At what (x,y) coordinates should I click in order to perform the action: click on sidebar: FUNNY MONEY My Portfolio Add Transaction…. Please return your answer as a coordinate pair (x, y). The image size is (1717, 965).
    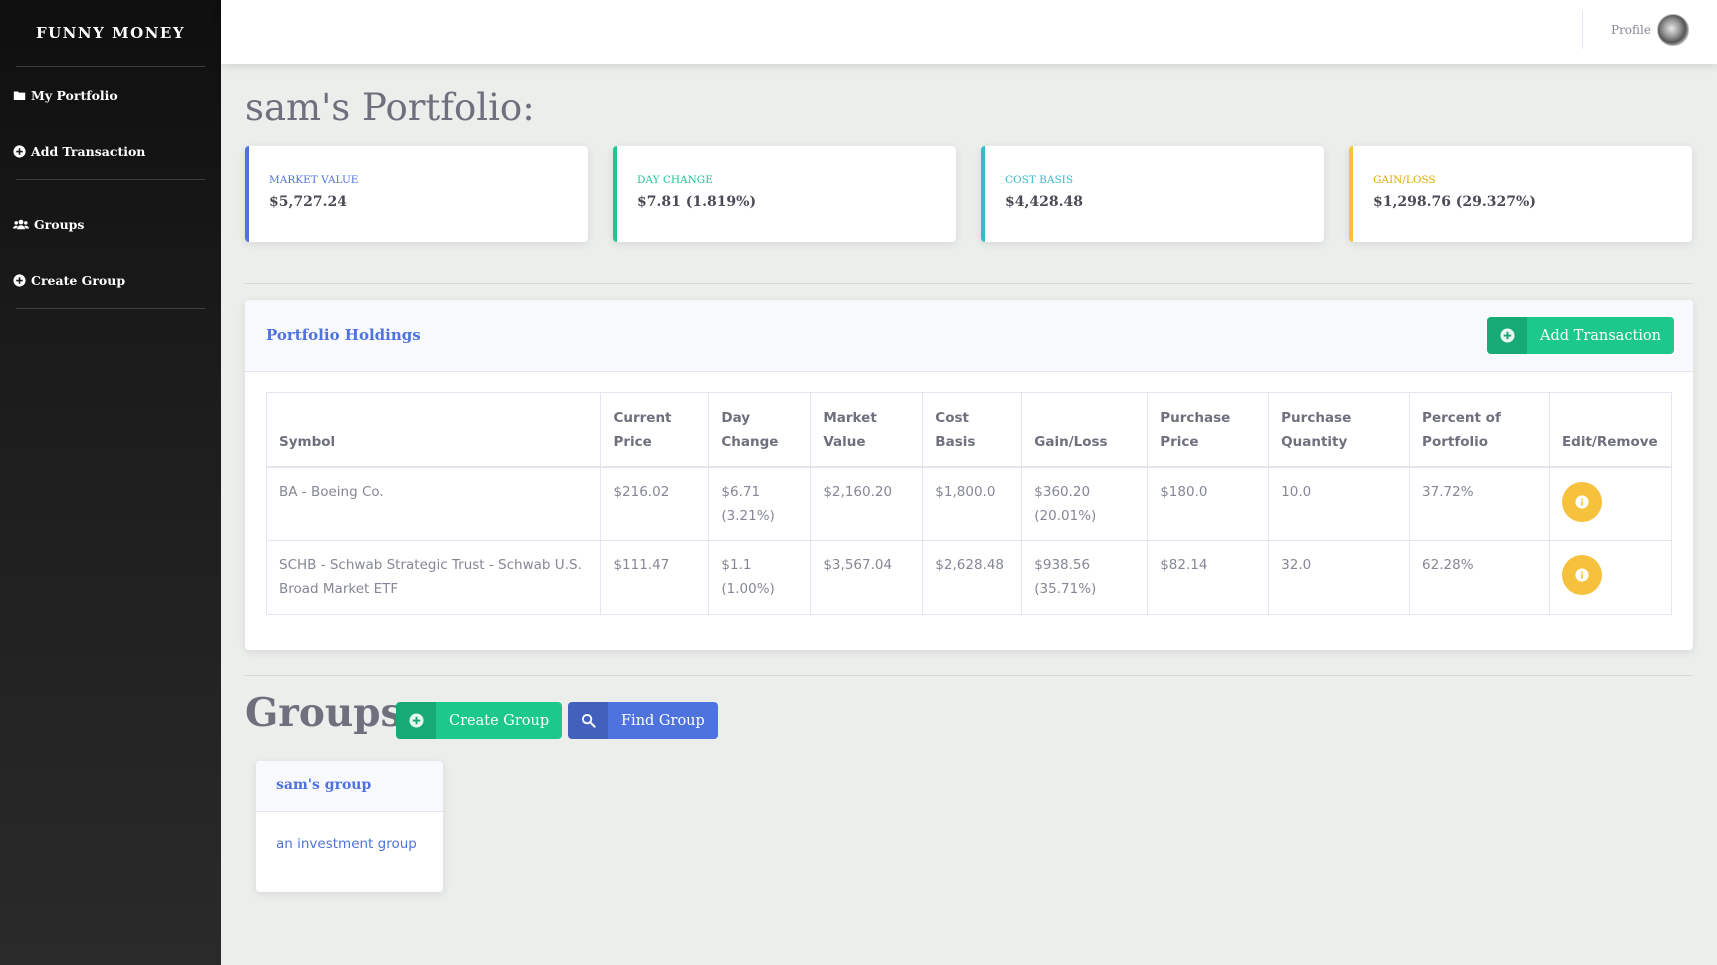
    Looking at the image, I should click on (110, 482).